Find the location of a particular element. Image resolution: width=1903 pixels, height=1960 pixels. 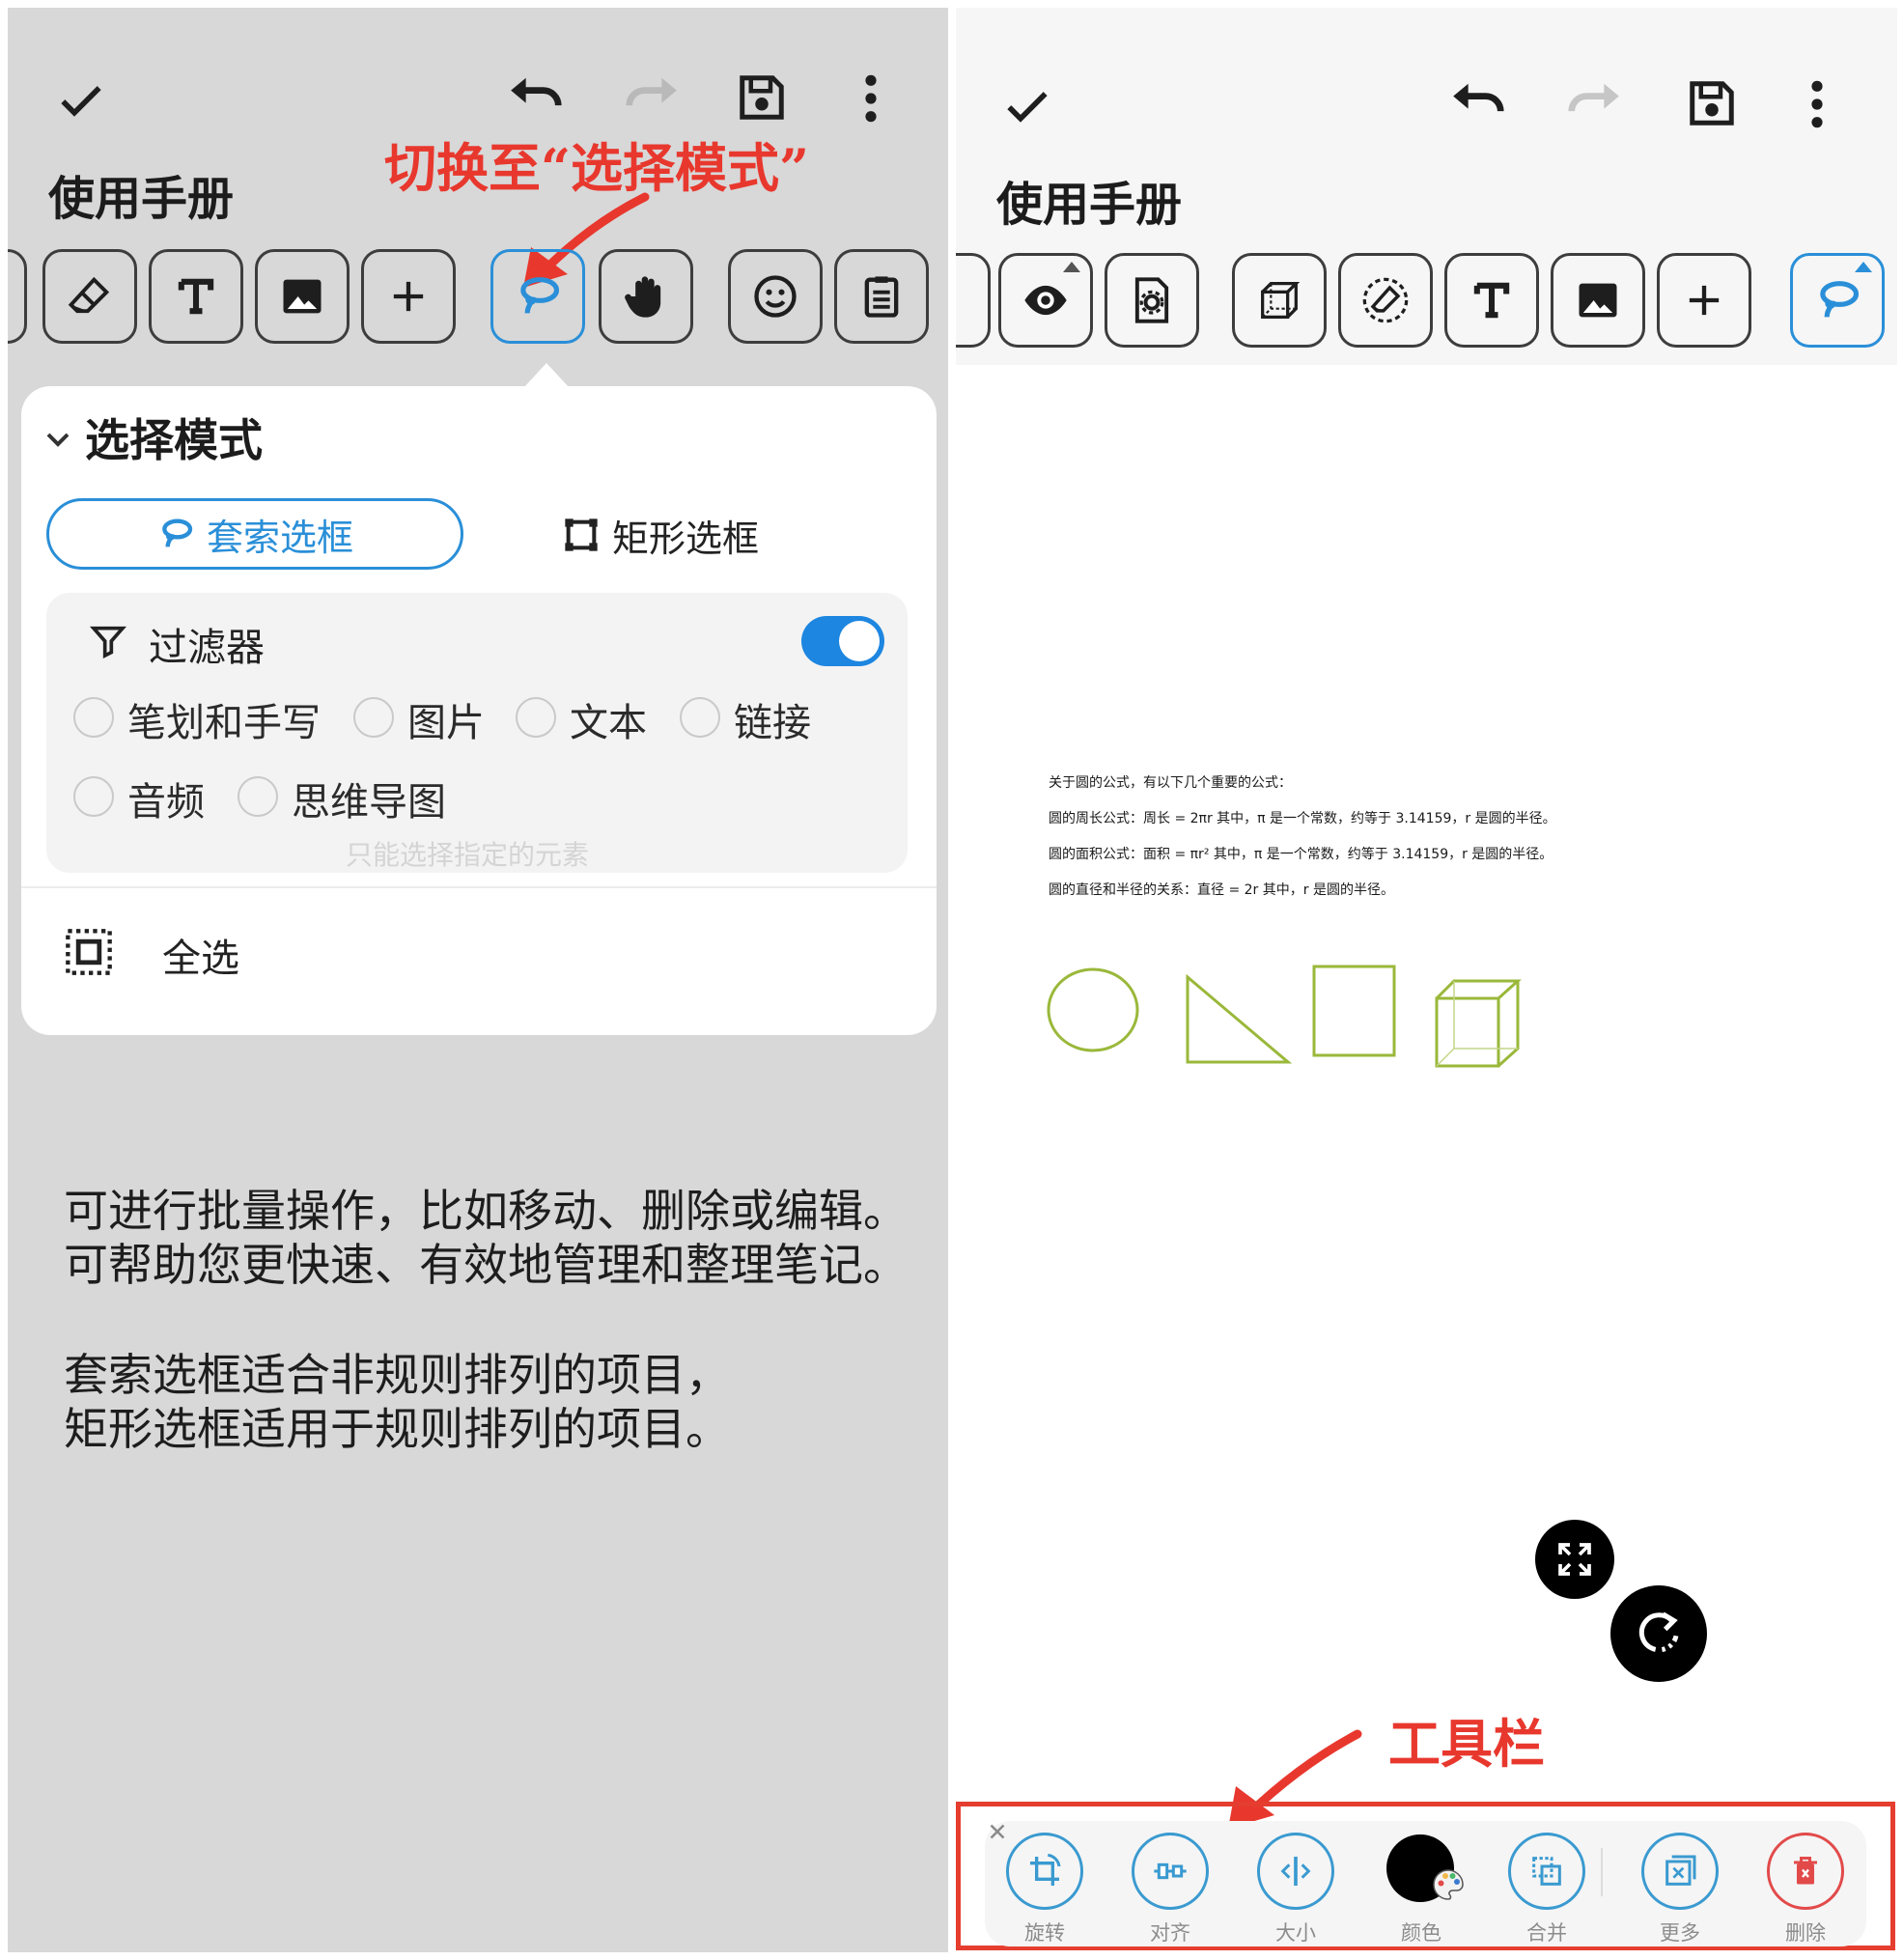

shape-cube is located at coordinates (1478, 1024).